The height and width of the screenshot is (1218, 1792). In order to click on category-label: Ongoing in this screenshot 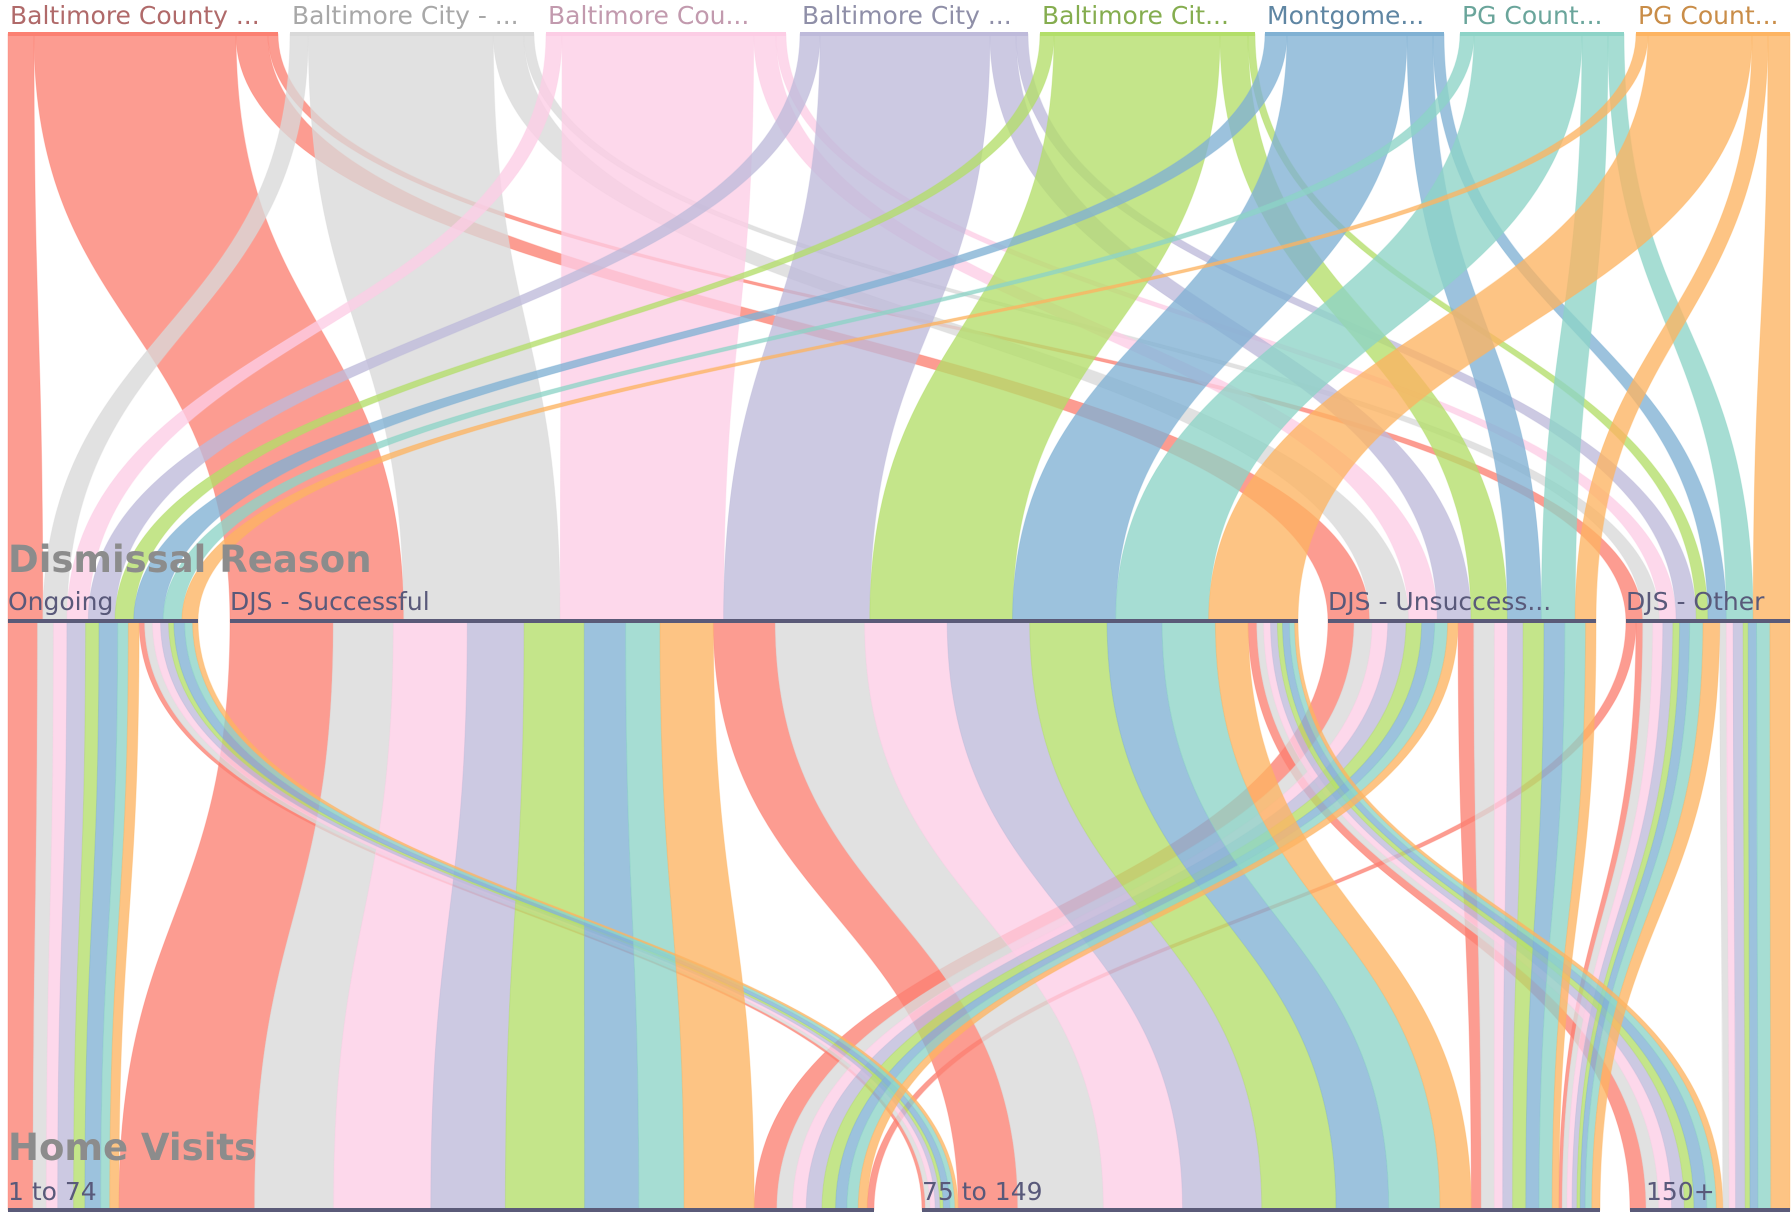, I will do `click(60, 601)`.